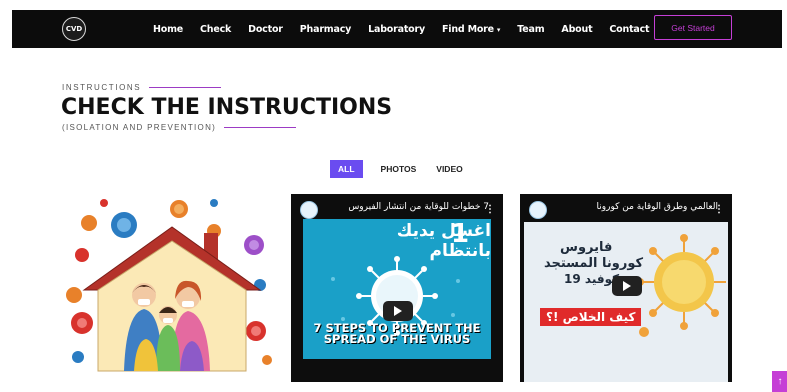 The image size is (787, 392). I want to click on nav-find-more: Find More ▾, so click(471, 29).